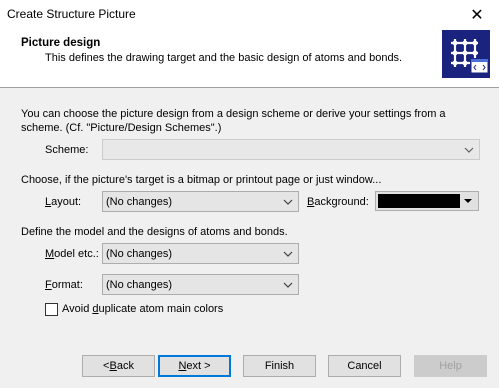  I want to click on layout-label: Layout:, so click(63, 202).